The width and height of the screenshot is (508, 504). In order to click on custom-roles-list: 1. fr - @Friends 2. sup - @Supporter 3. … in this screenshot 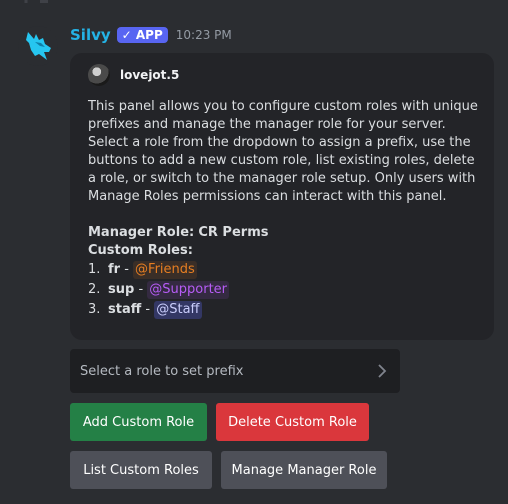, I will do `click(284, 290)`.